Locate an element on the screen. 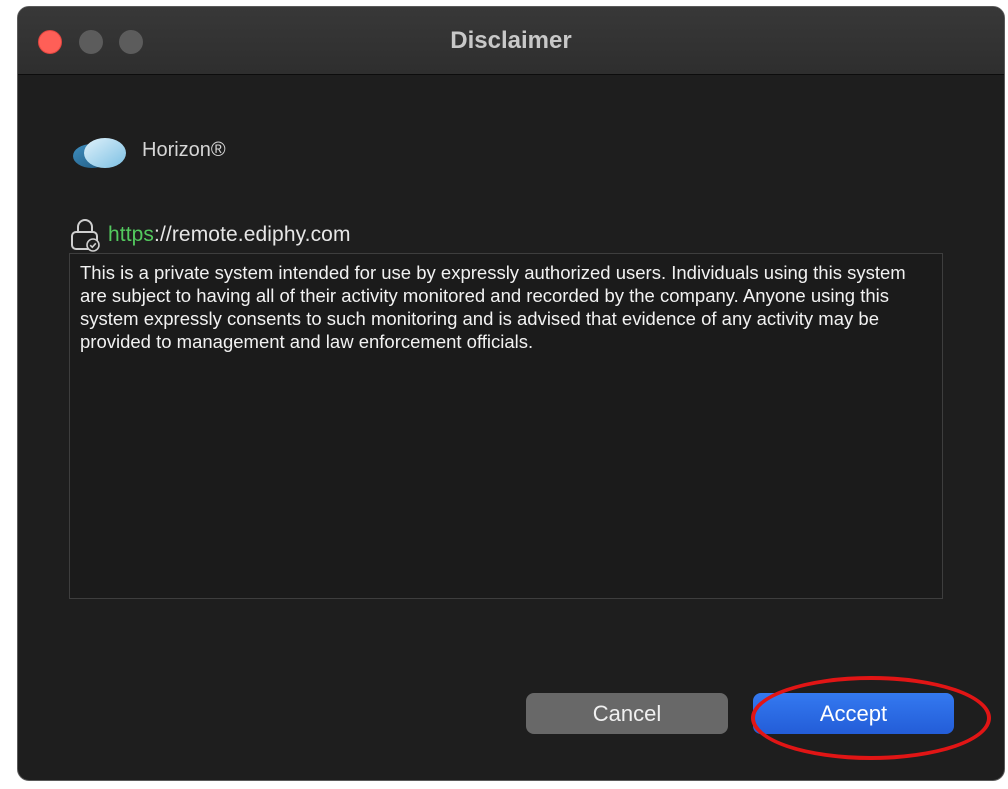 The width and height of the screenshot is (1008, 789). cancel-button: Cancel is located at coordinates (627, 713).